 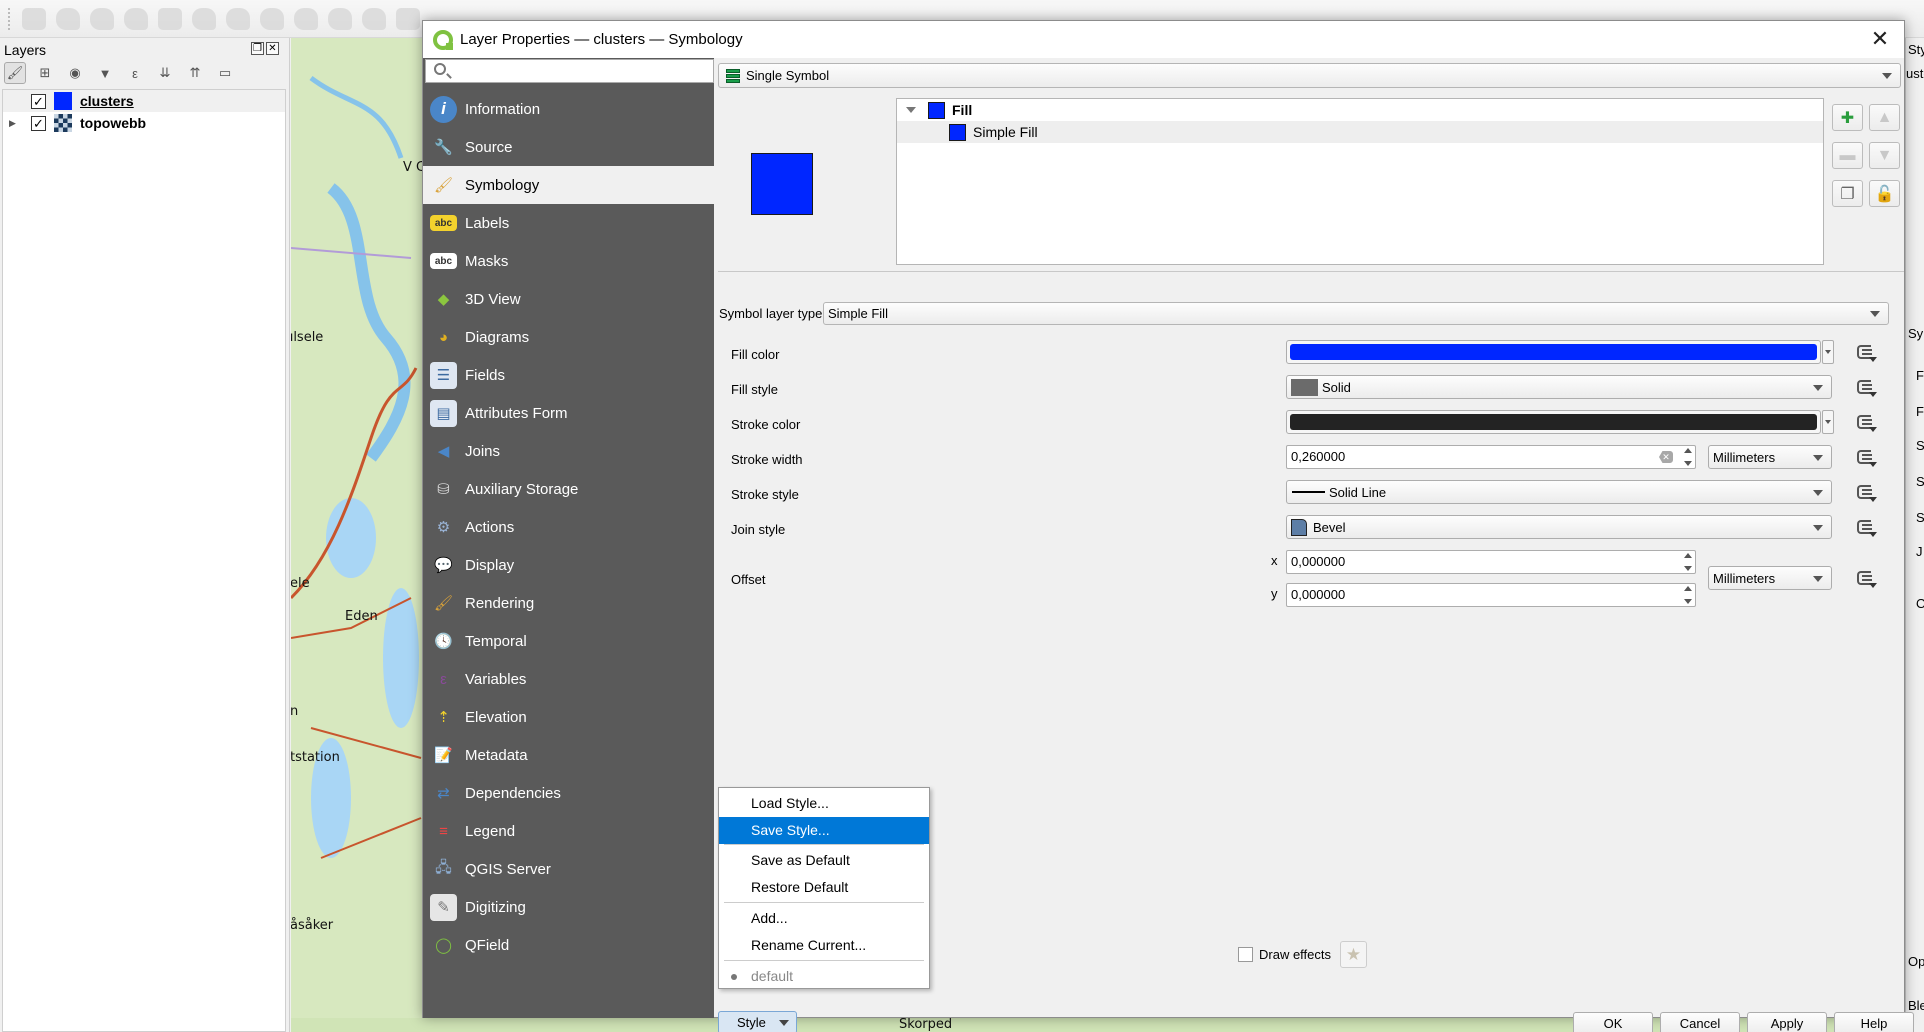 I want to click on manage-visibility-icon: ◉, so click(x=75, y=73).